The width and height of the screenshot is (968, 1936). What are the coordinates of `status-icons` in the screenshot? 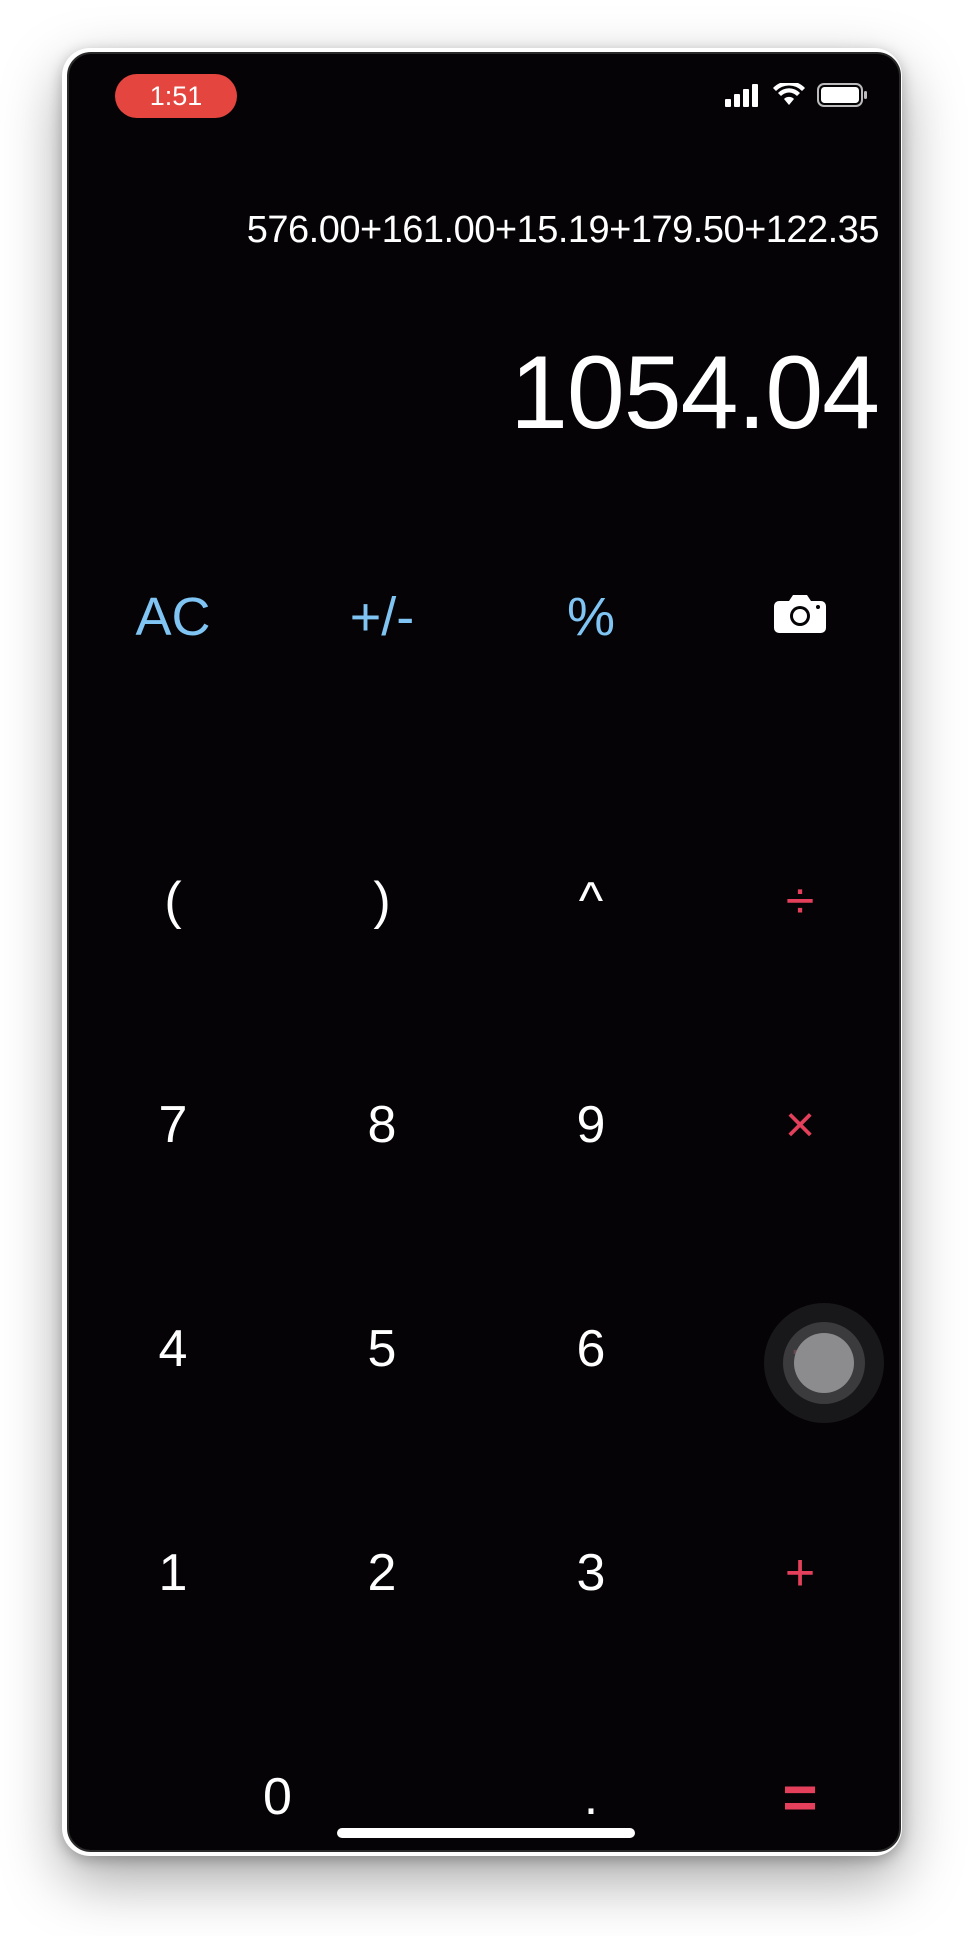 It's located at (797, 96).